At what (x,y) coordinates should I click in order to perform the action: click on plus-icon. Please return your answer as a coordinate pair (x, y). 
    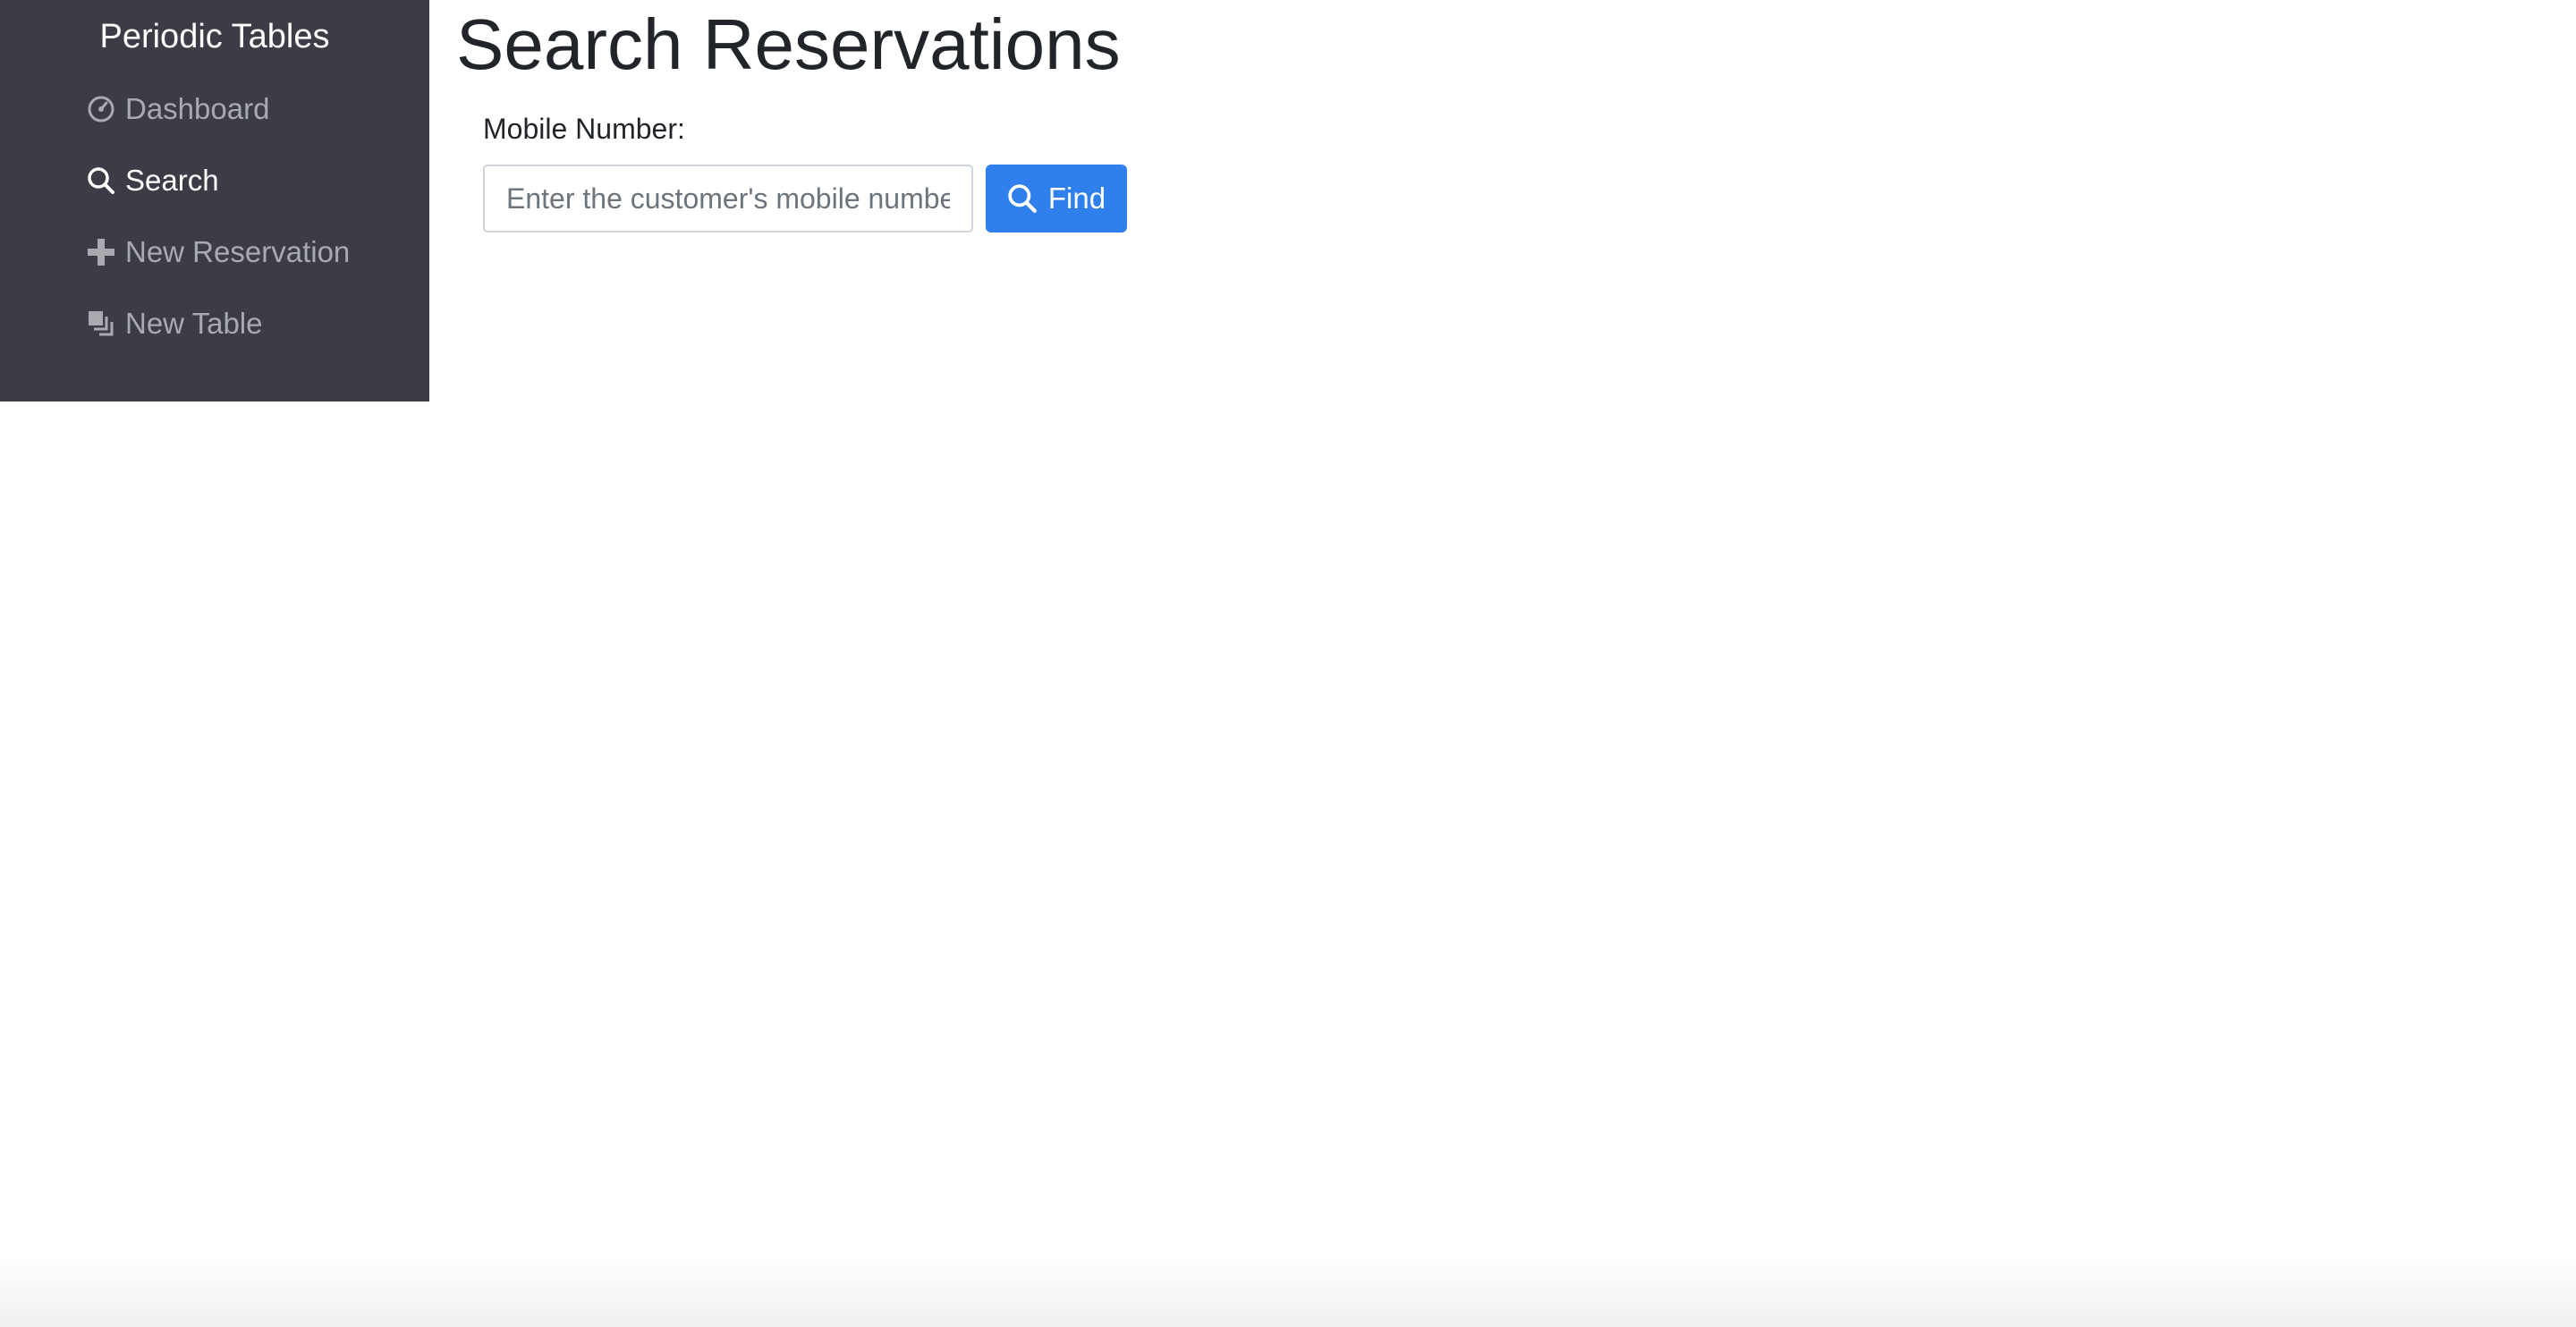
    Looking at the image, I should click on (101, 252).